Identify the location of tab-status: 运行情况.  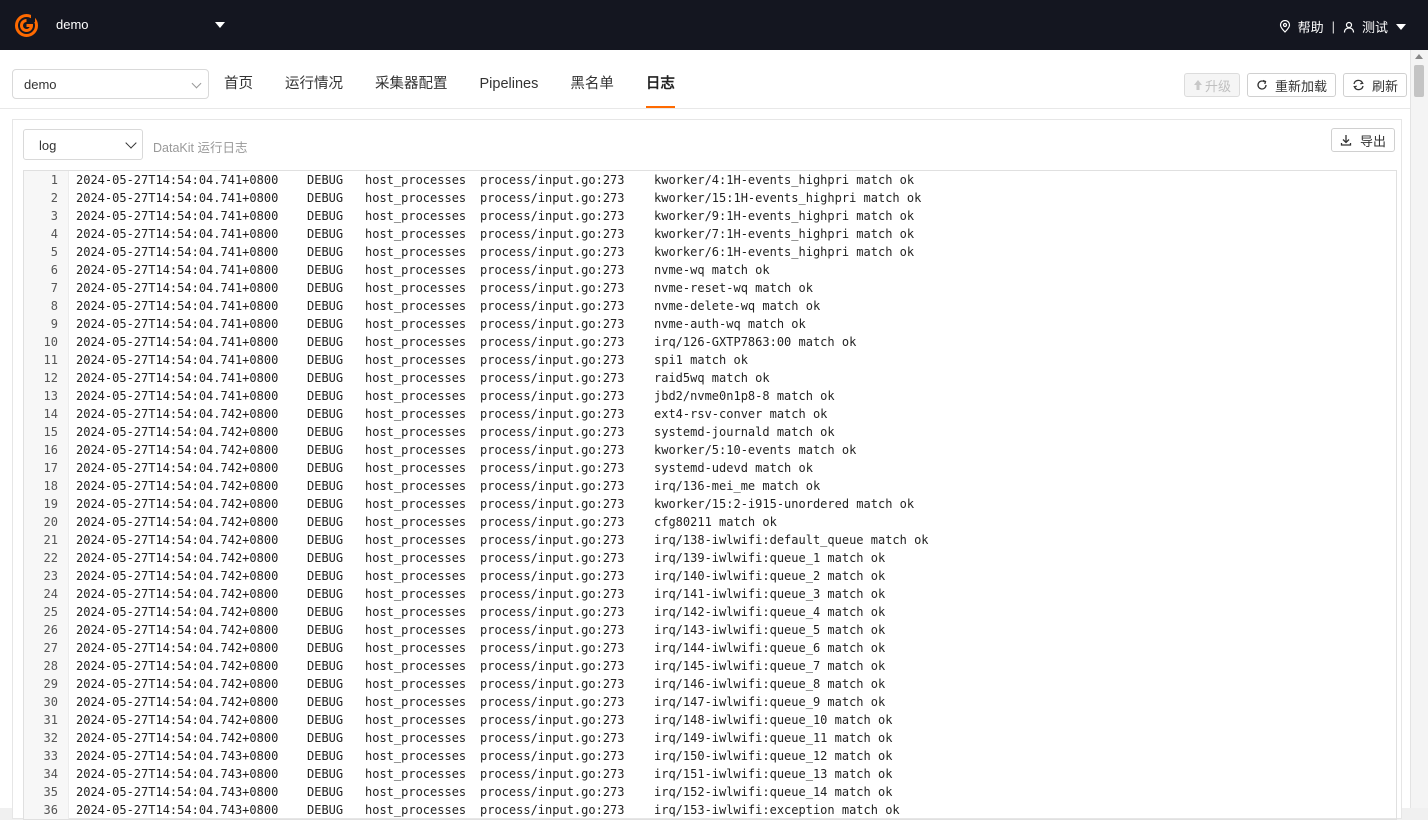
(314, 79).